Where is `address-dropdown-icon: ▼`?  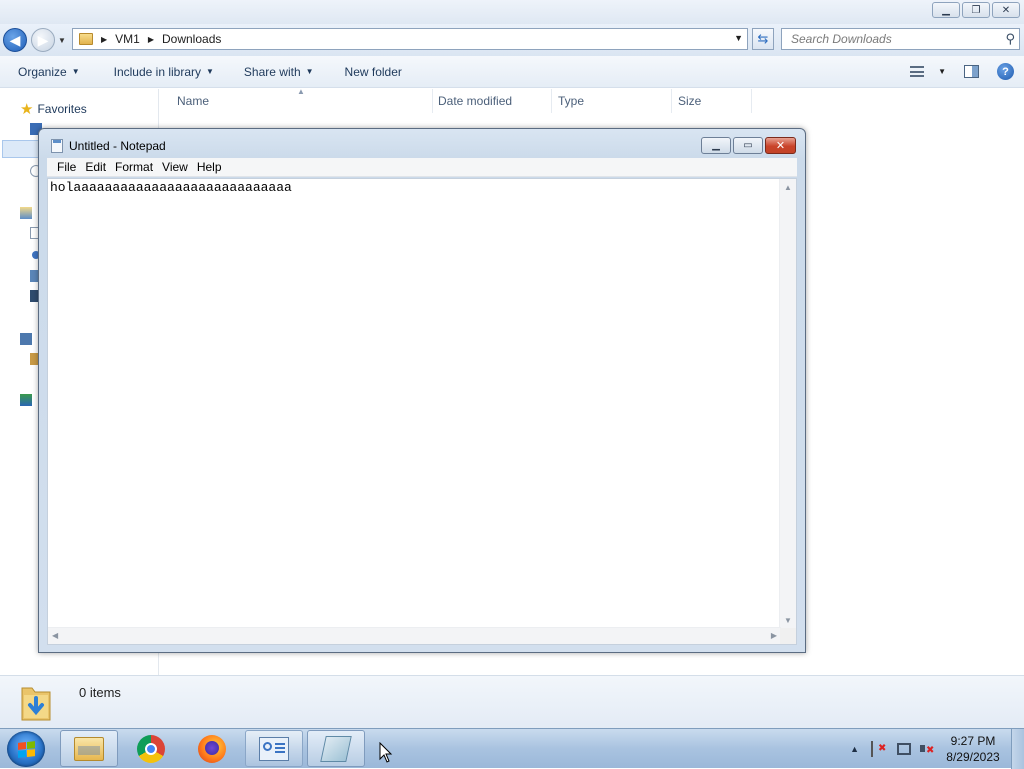 address-dropdown-icon: ▼ is located at coordinates (738, 38).